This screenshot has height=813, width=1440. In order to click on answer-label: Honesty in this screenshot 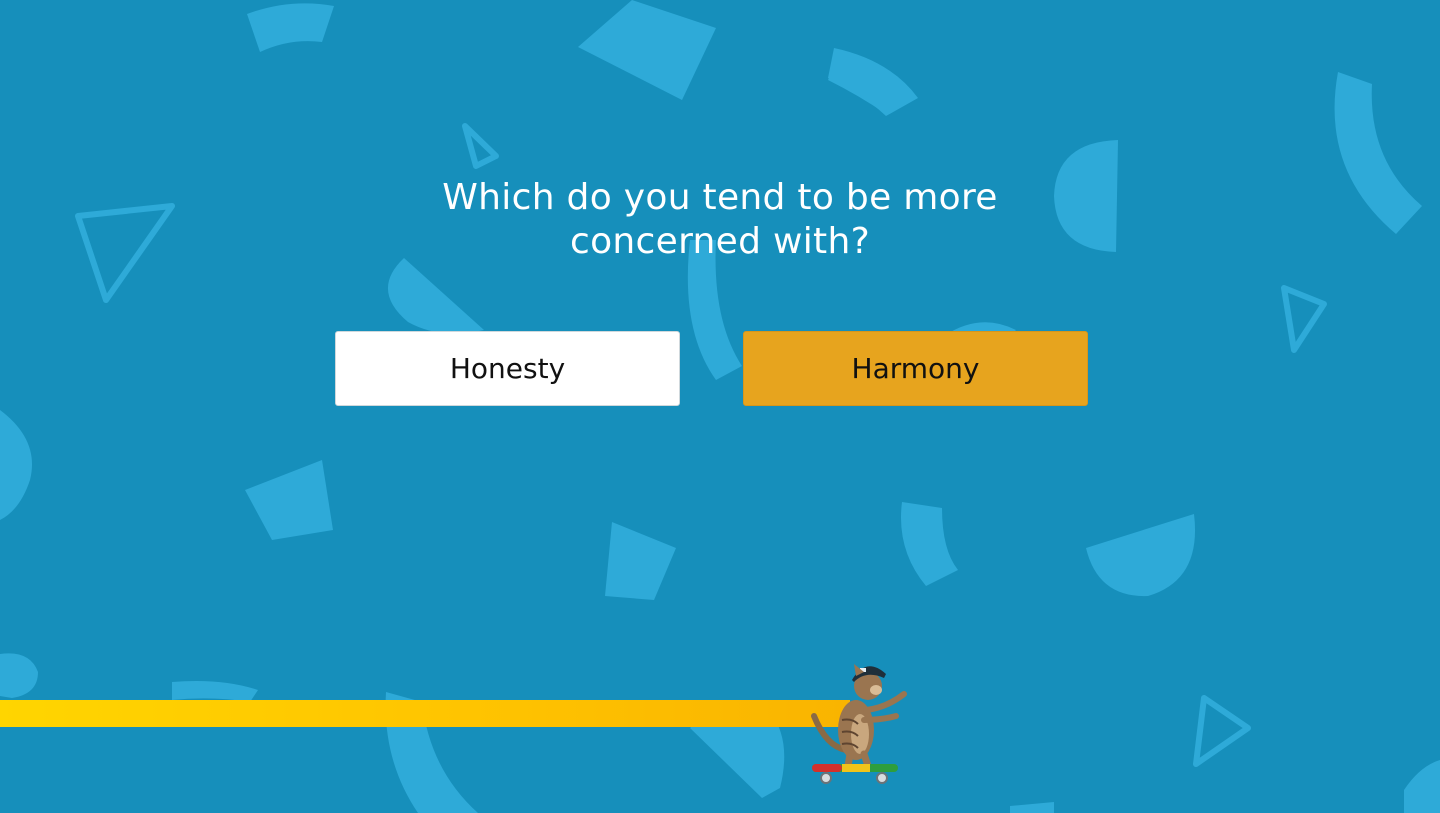, I will do `click(507, 368)`.